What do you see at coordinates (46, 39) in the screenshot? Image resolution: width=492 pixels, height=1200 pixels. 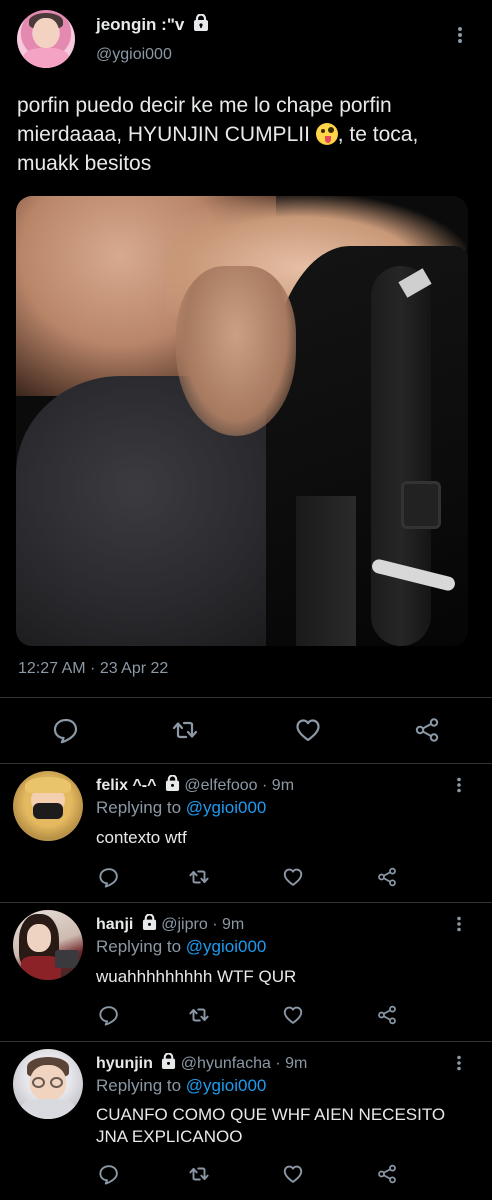 I see `author-avatar` at bounding box center [46, 39].